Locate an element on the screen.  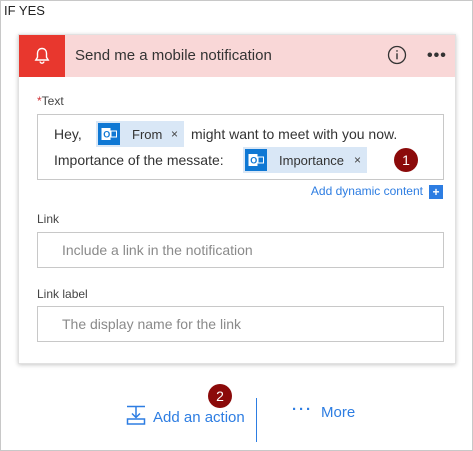
ellipsis-icon: ··· is located at coordinates (302, 409).